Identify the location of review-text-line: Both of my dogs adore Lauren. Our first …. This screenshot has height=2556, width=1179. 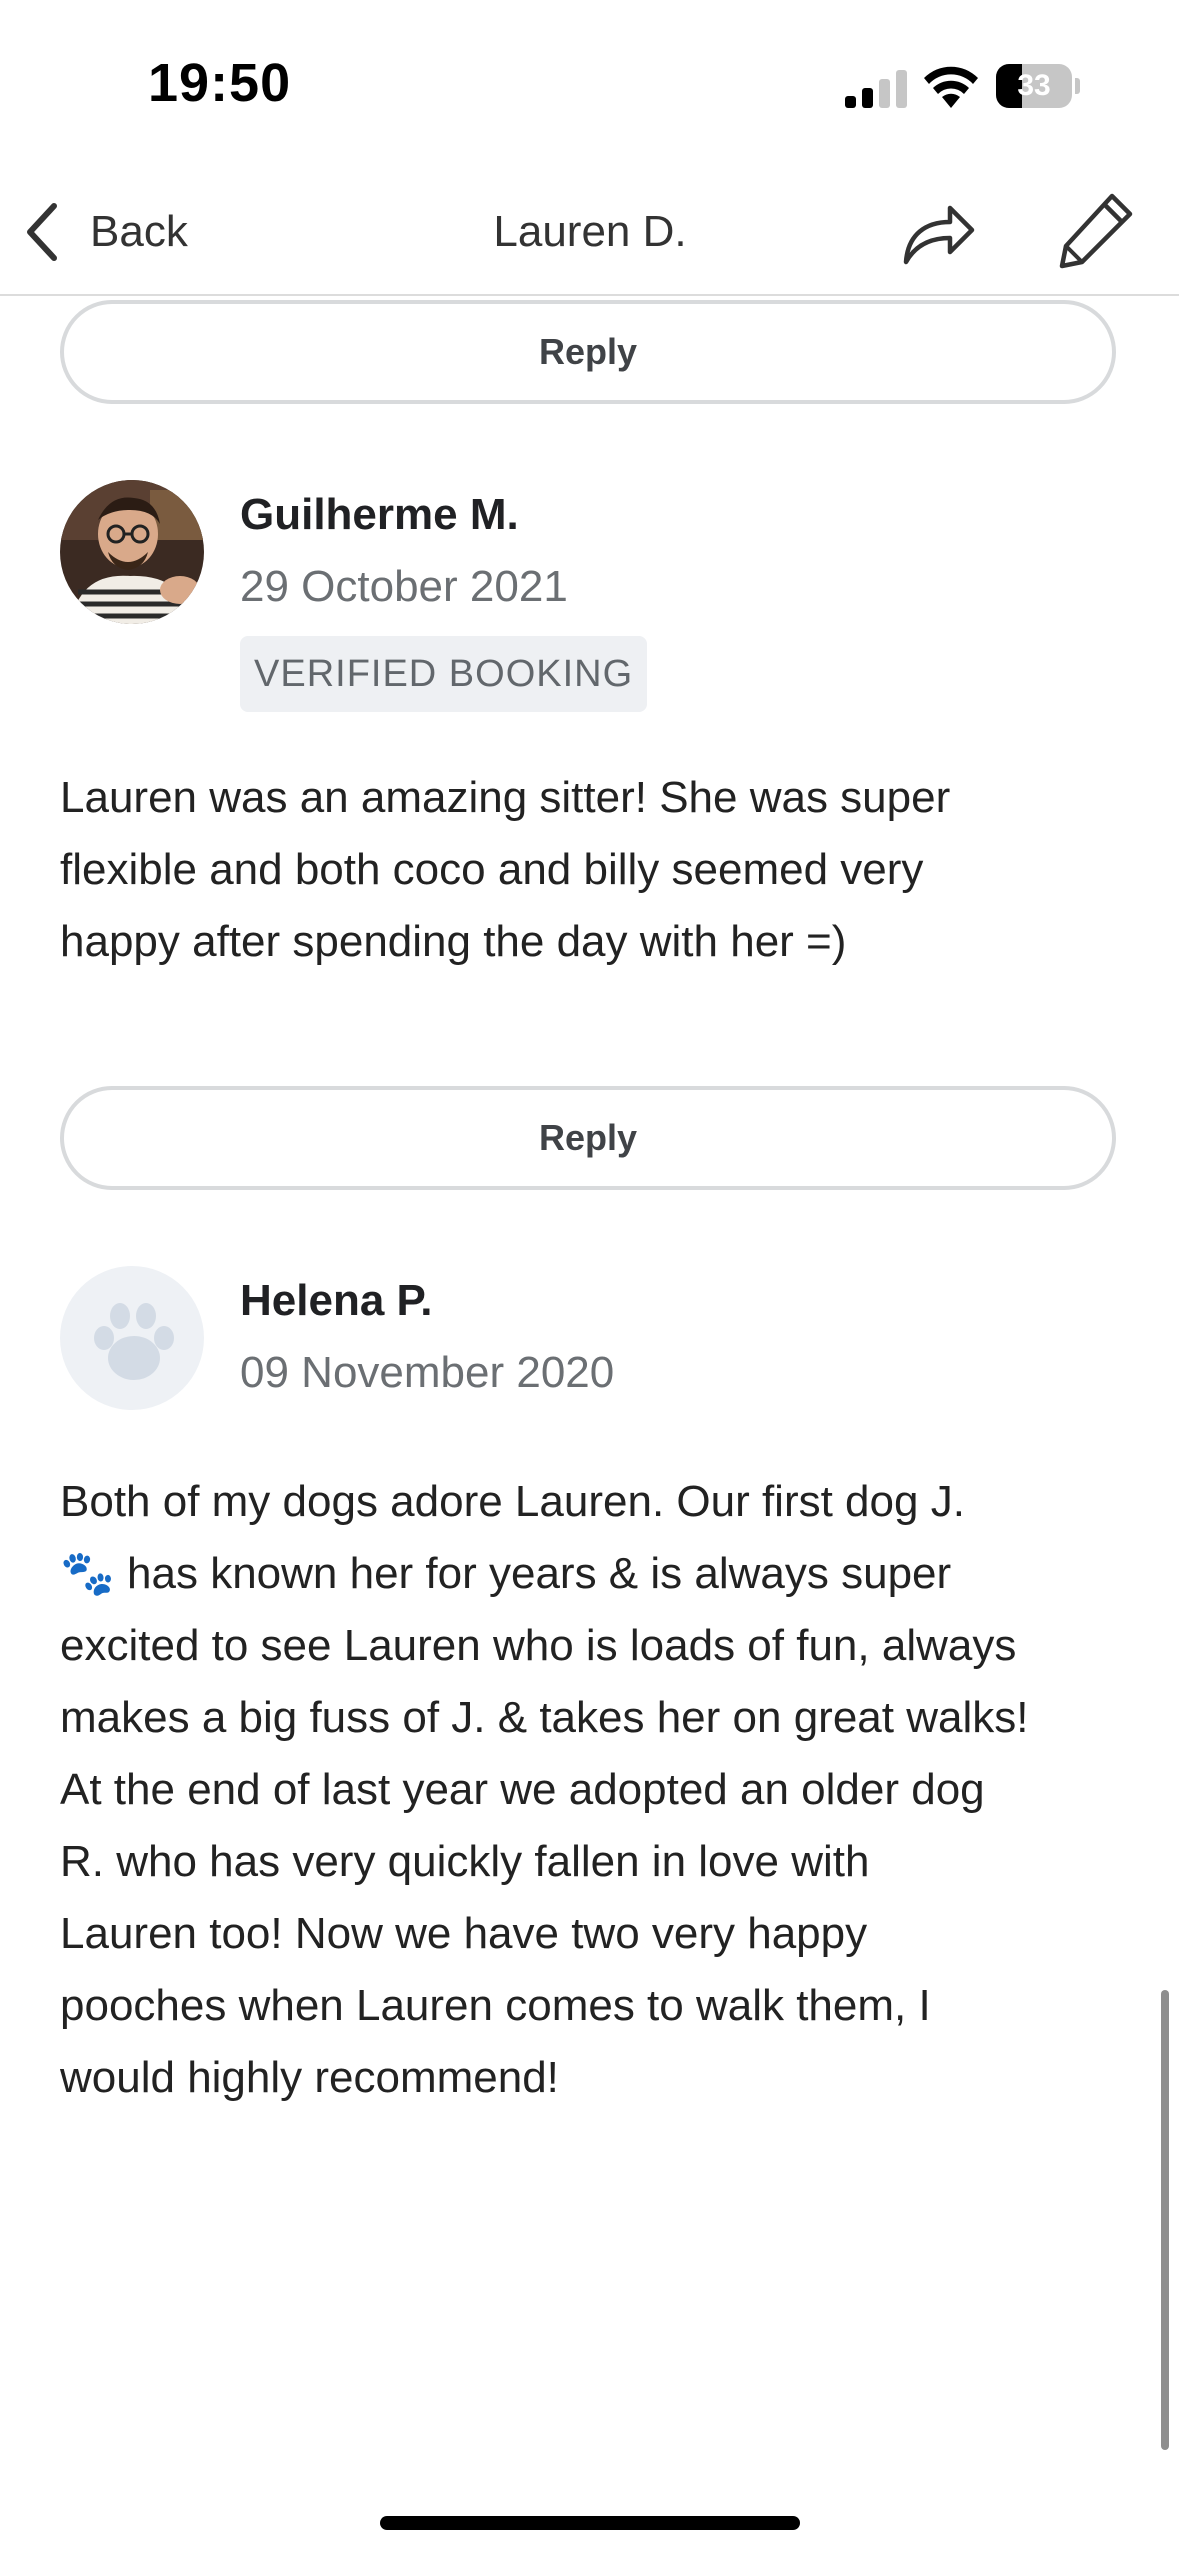
(512, 1501).